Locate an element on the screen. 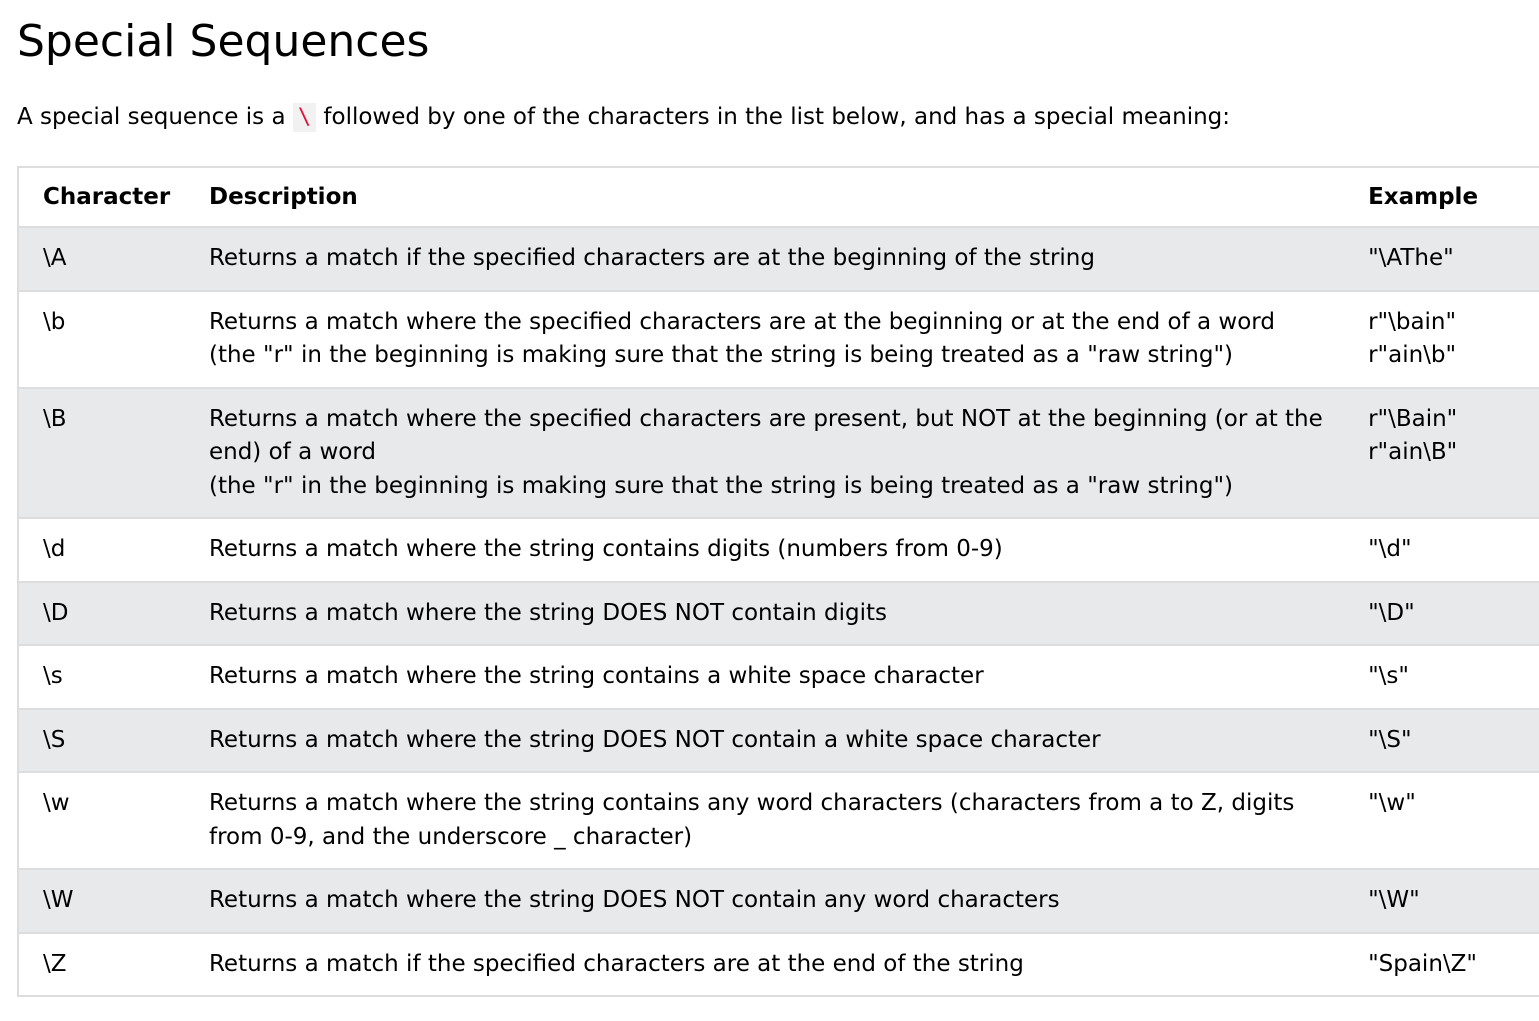 The width and height of the screenshot is (1539, 1021). cell-character: \B is located at coordinates (55, 418).